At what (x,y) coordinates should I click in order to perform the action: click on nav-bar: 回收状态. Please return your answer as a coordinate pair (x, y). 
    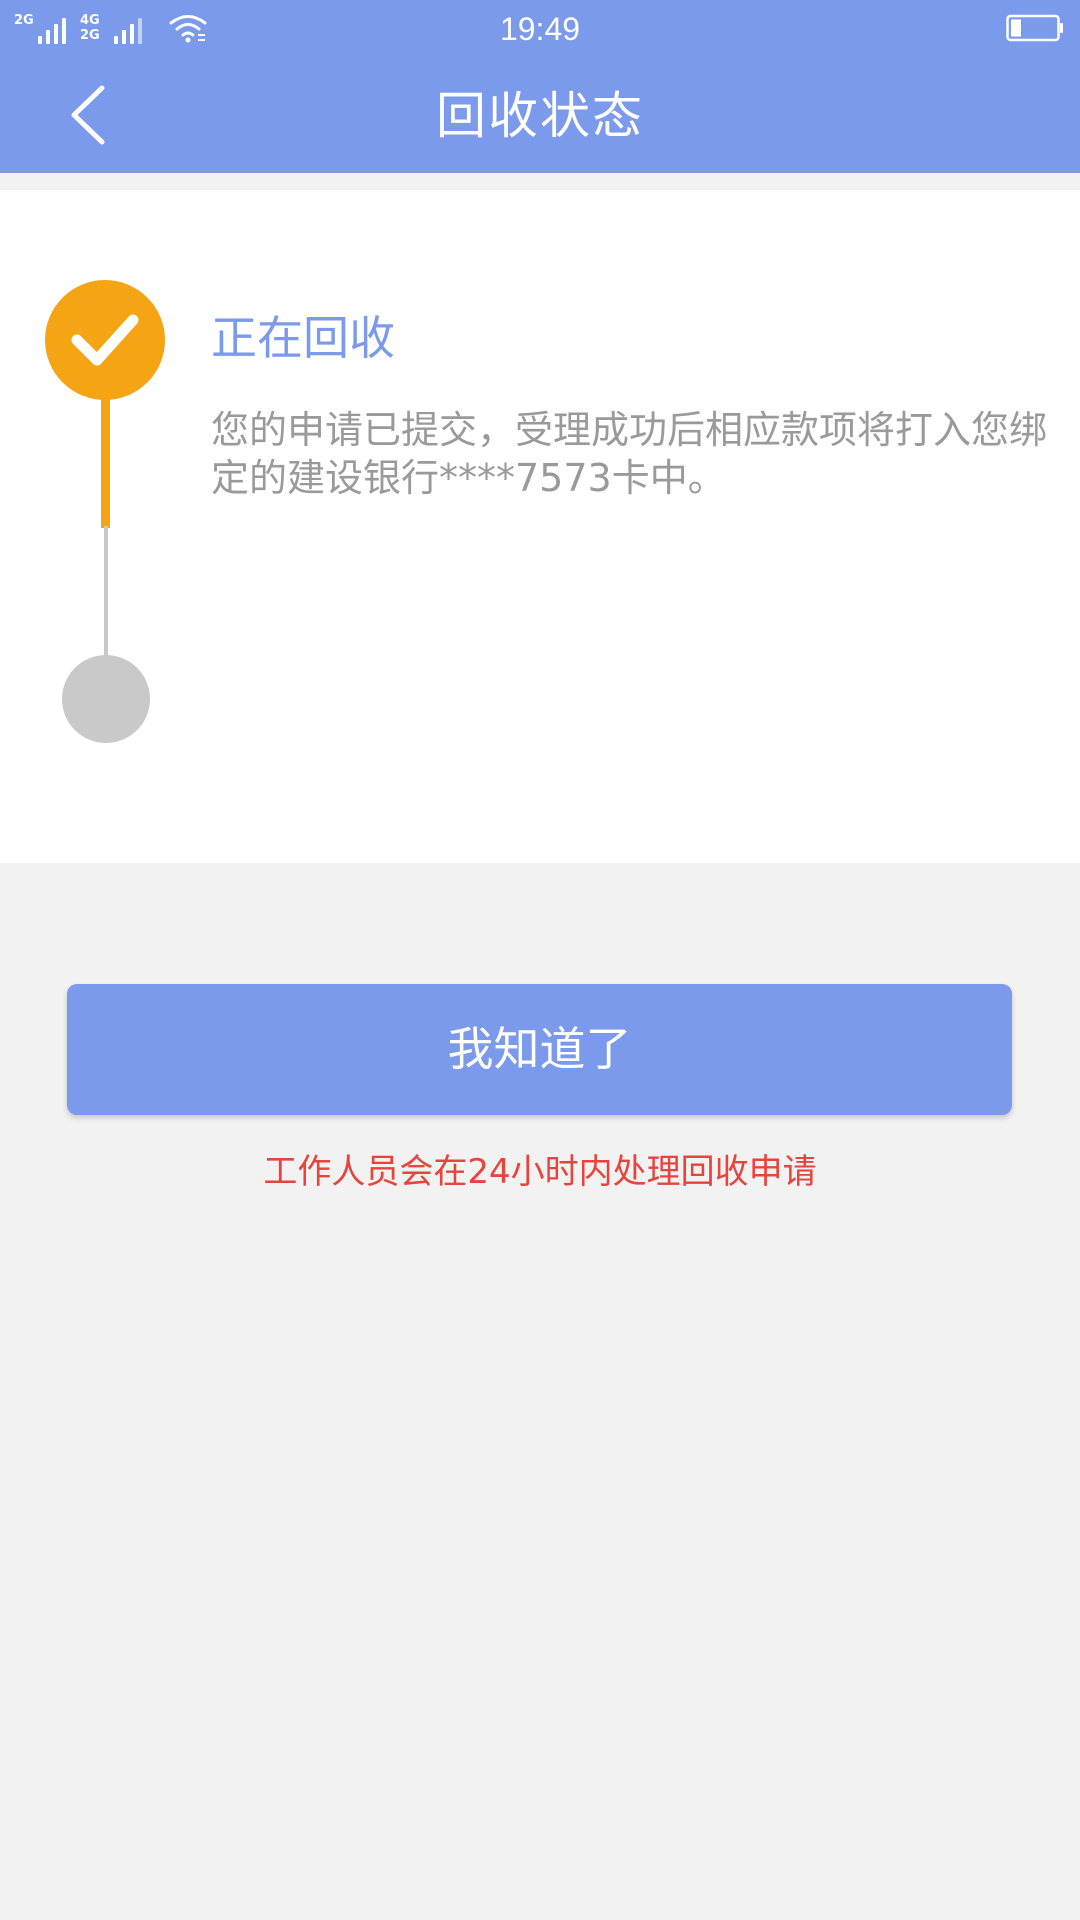
    Looking at the image, I should click on (540, 115).